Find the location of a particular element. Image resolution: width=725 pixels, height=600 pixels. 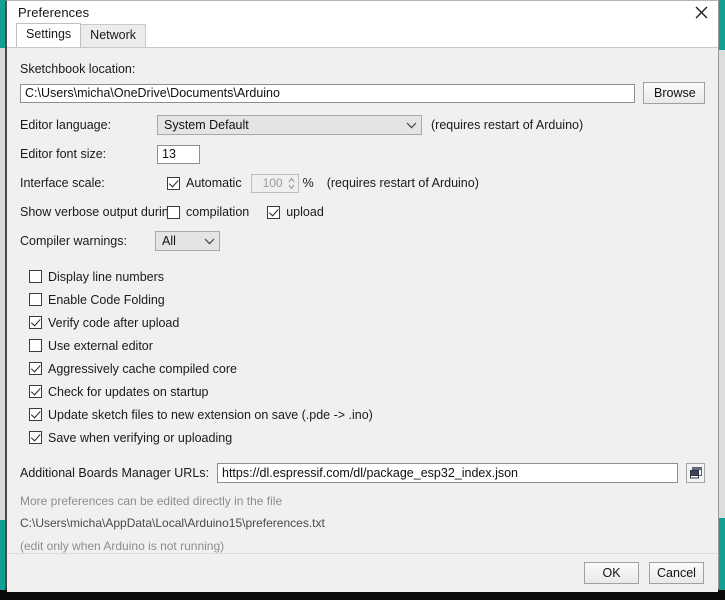

tab-network: Network is located at coordinates (113, 35).